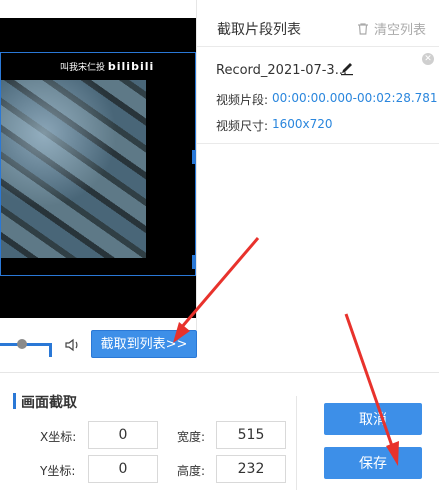 The height and width of the screenshot is (490, 439). What do you see at coordinates (259, 30) in the screenshot?
I see `clip-list-title: 截取片段列表` at bounding box center [259, 30].